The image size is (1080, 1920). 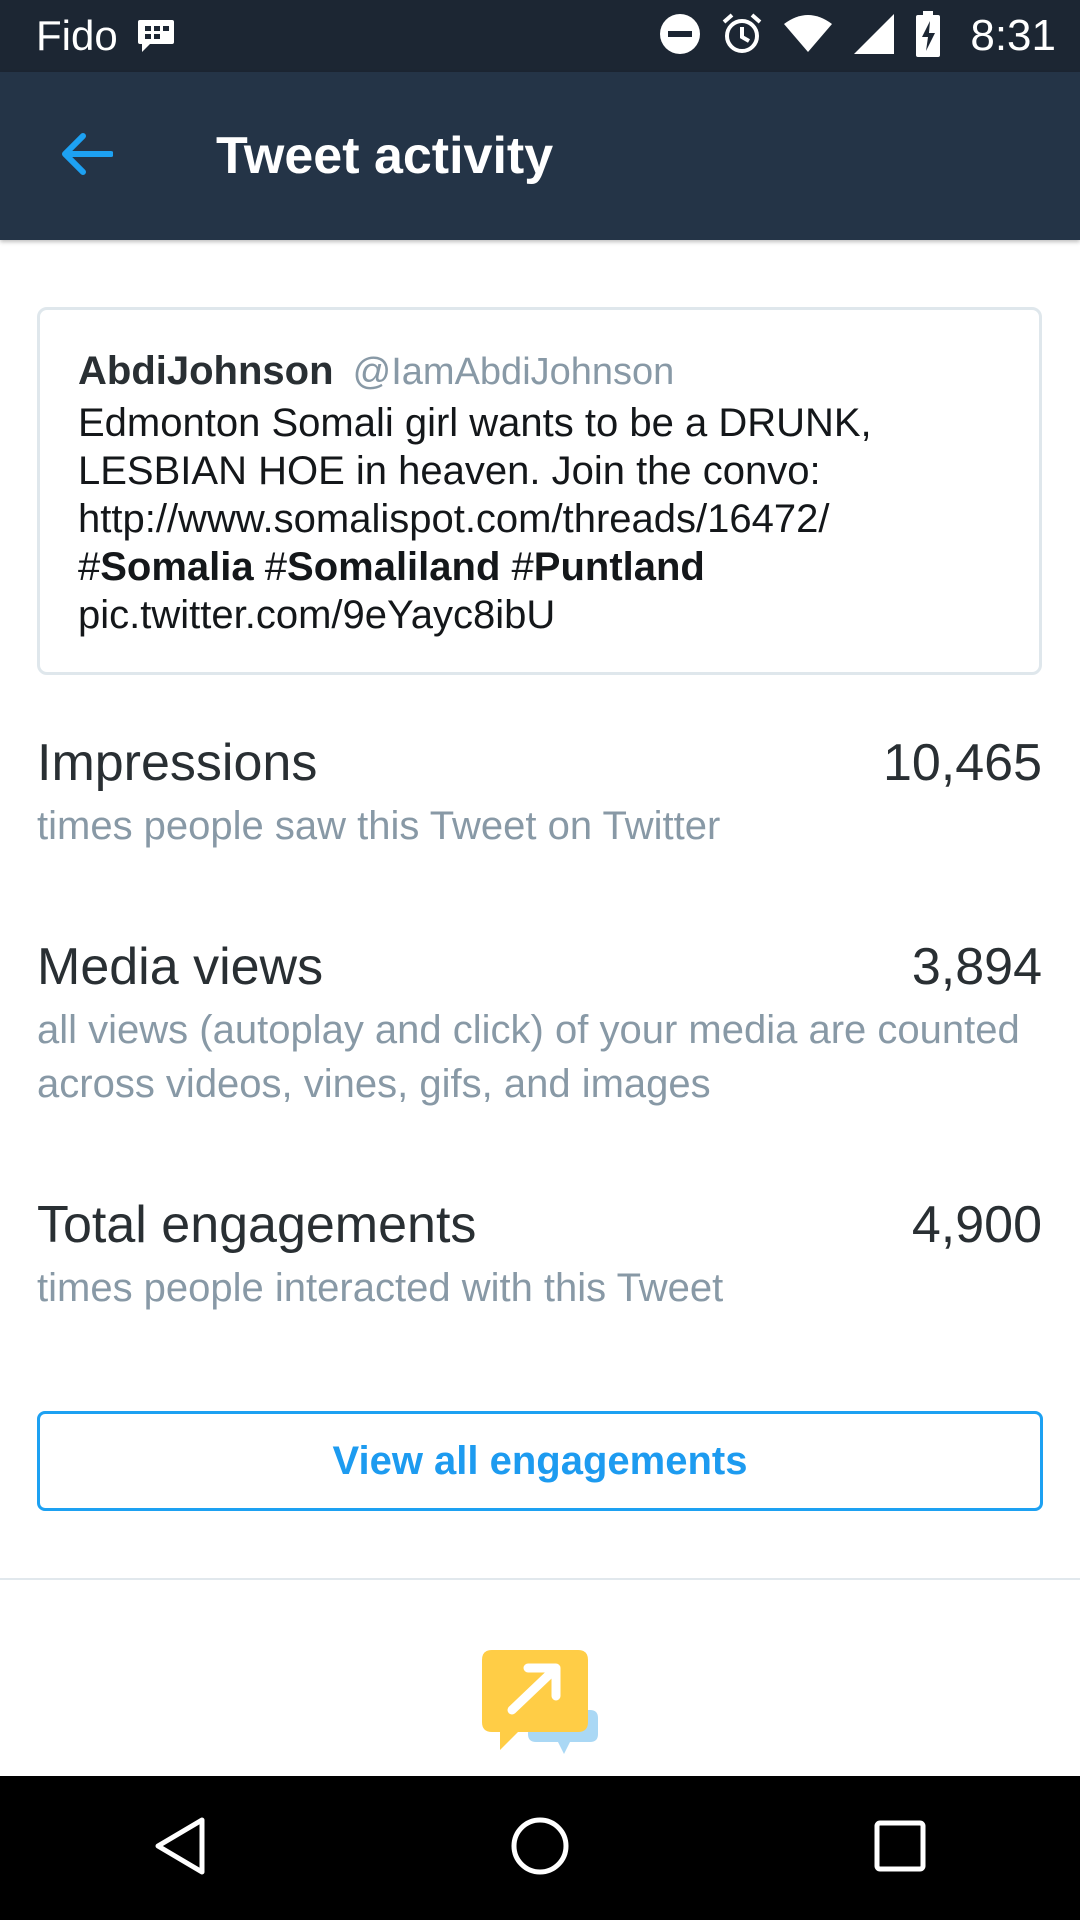 I want to click on back-triangle-icon, so click(x=180, y=1848).